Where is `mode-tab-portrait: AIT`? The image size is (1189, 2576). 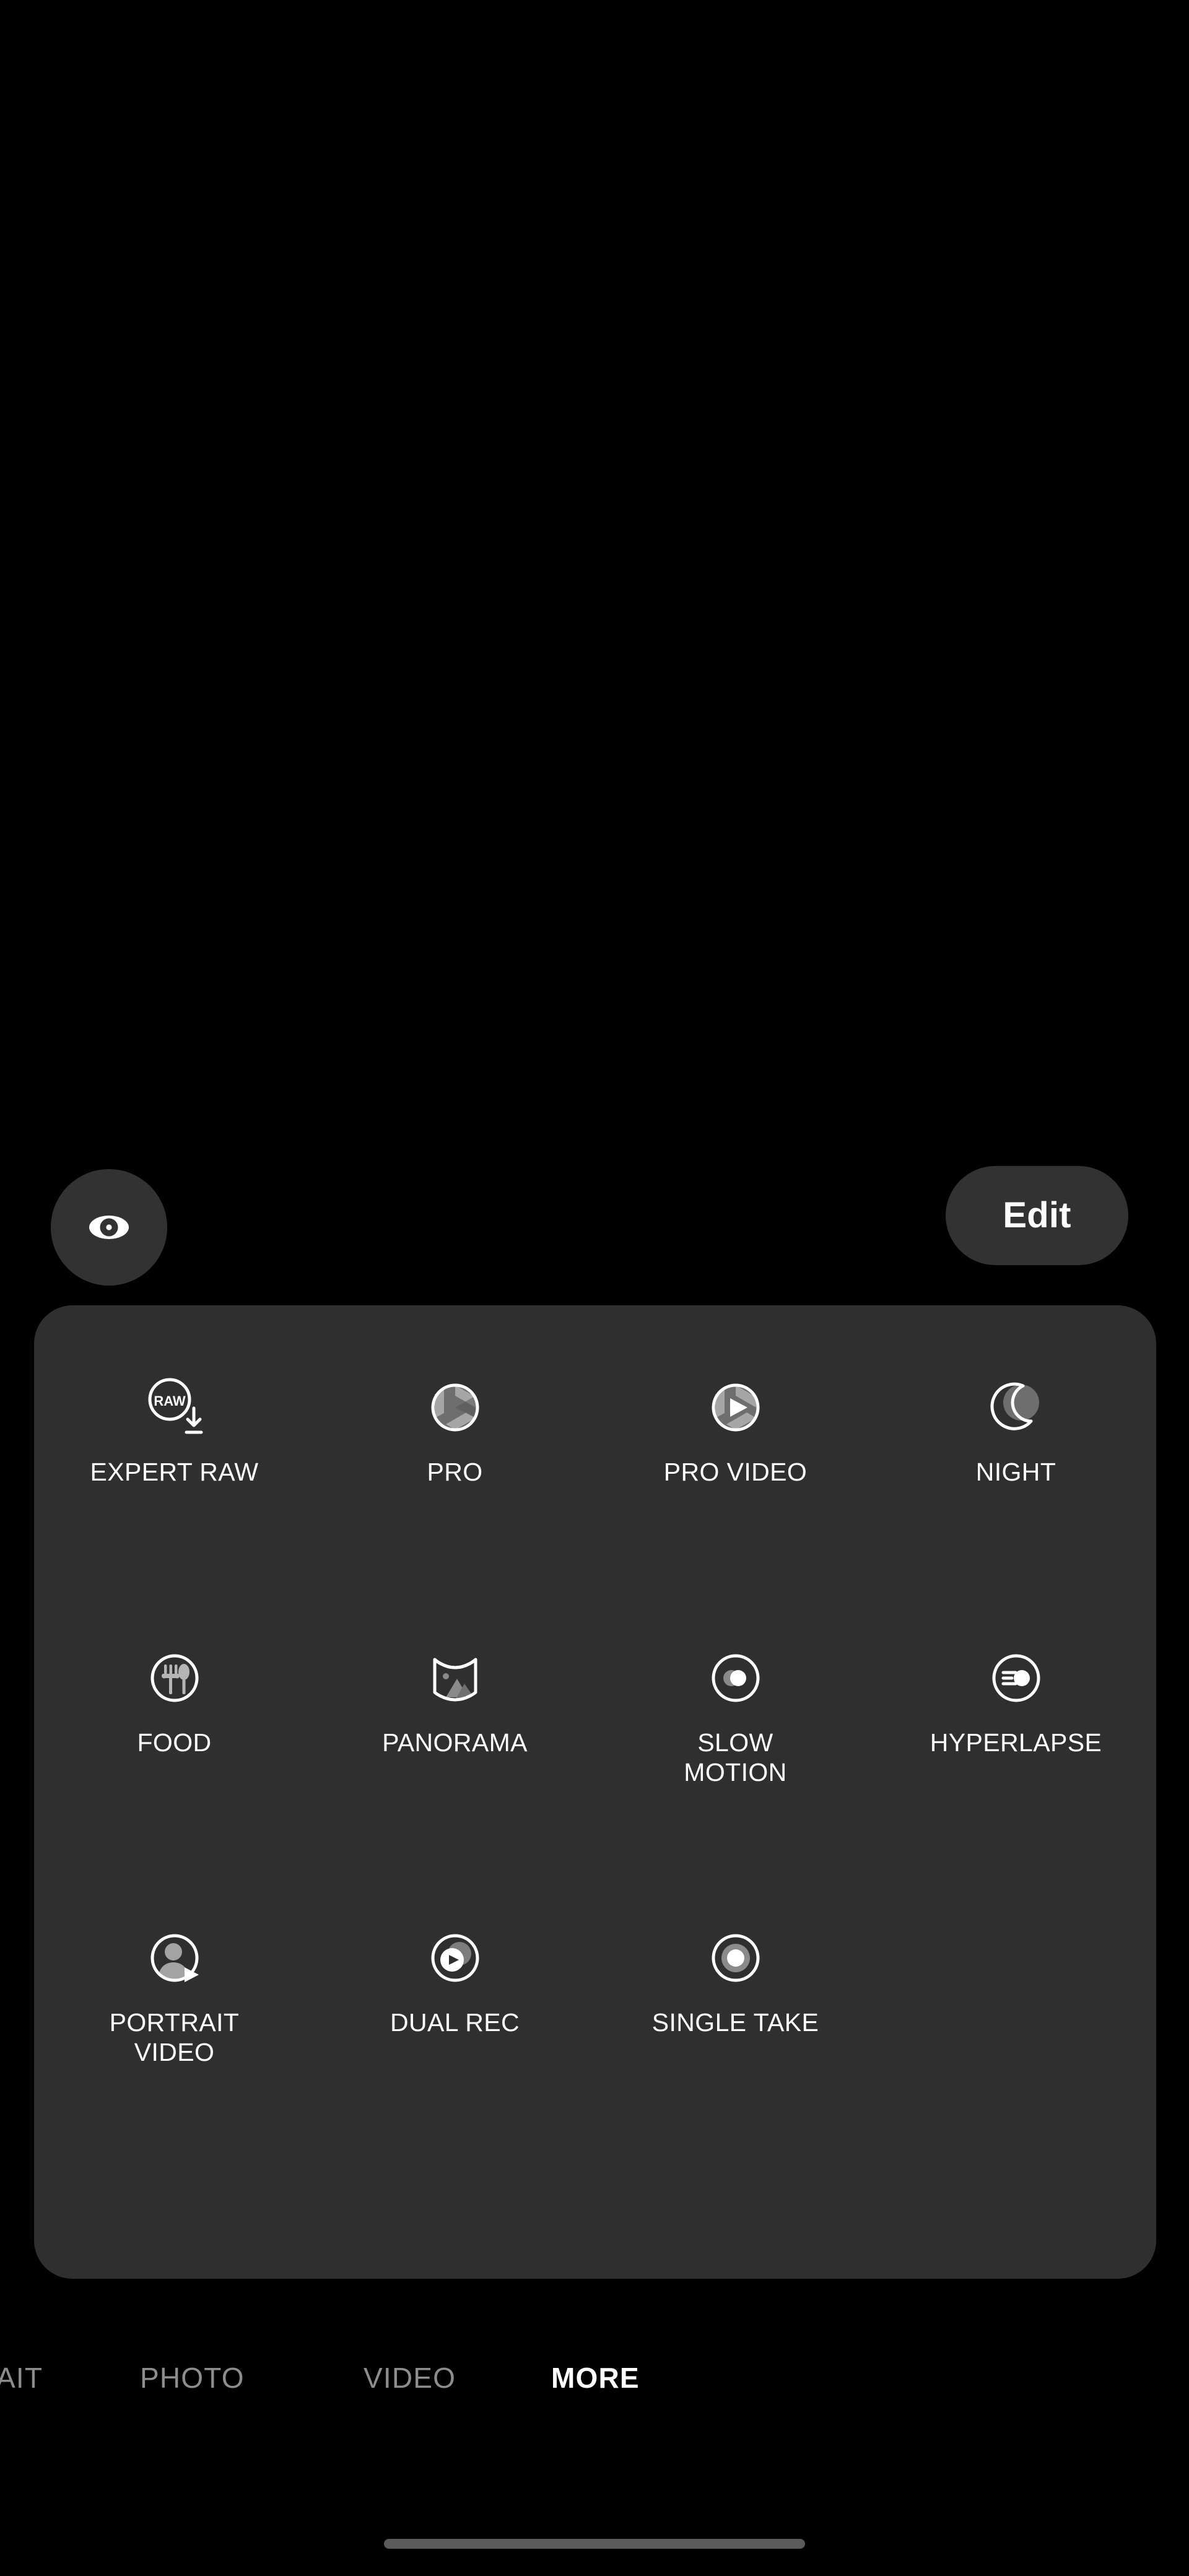
mode-tab-portrait: AIT is located at coordinates (21, 2378).